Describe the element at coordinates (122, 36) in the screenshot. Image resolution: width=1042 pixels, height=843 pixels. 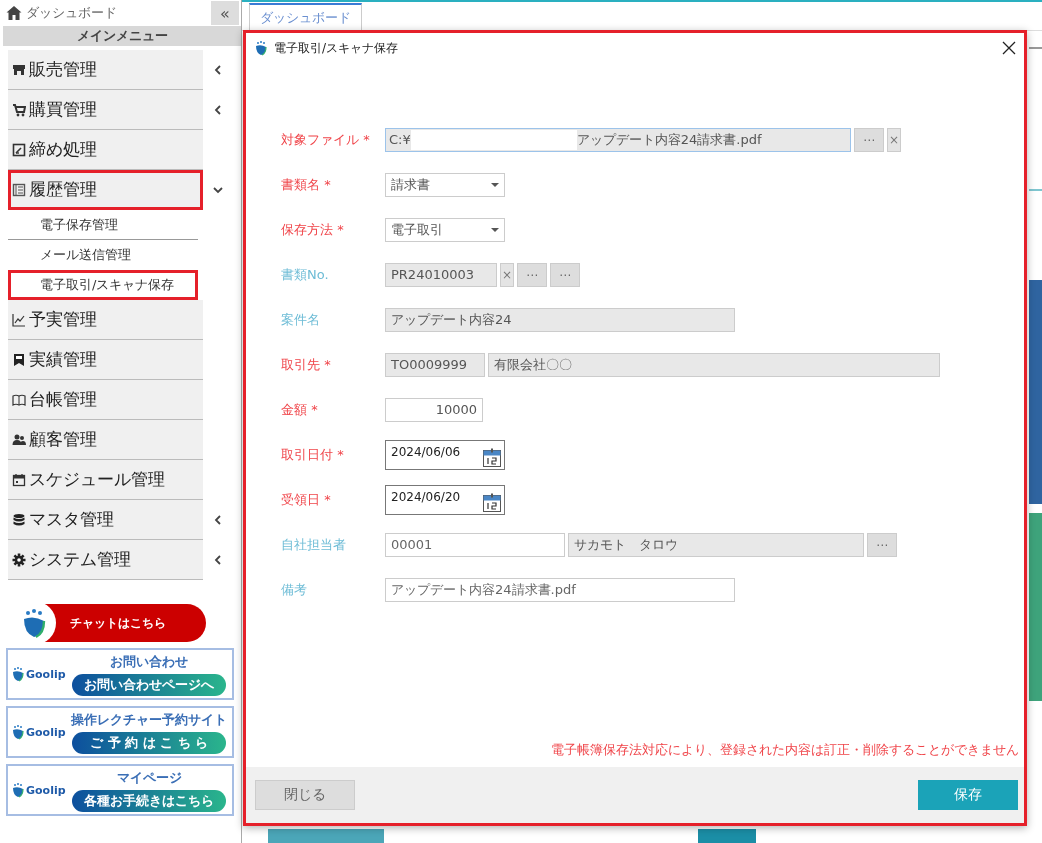
I see `main-menu-header: メインメニュー` at that location.